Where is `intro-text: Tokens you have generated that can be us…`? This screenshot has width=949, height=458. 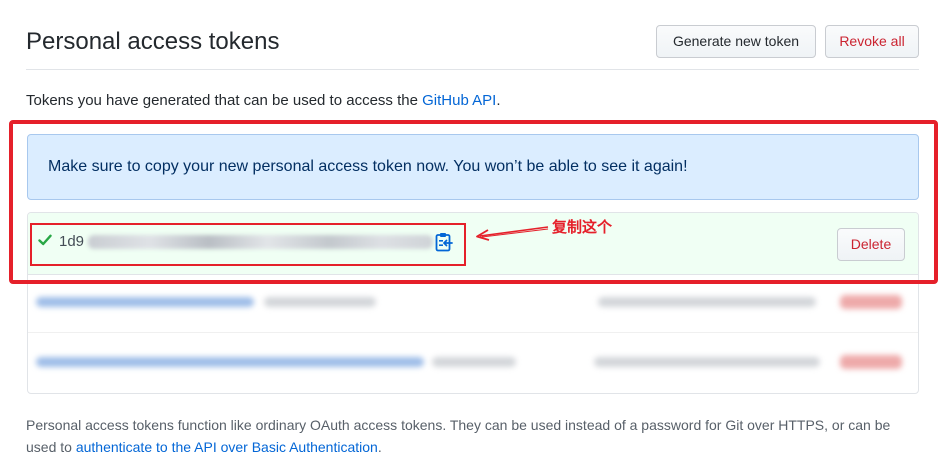
intro-text: Tokens you have generated that can be us… is located at coordinates (263, 100).